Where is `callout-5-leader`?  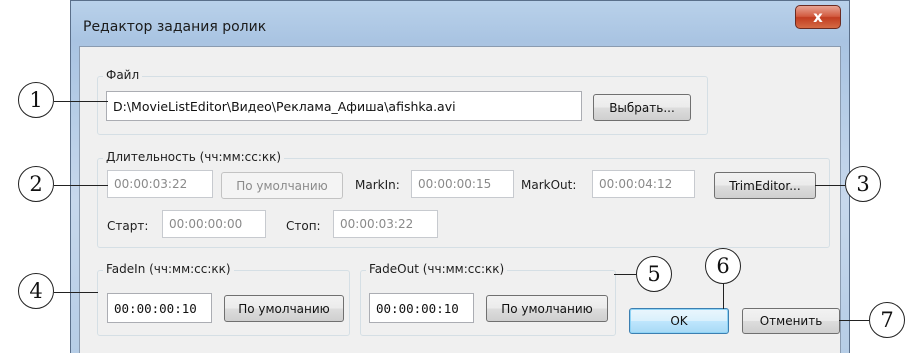
callout-5-leader is located at coordinates (625, 275).